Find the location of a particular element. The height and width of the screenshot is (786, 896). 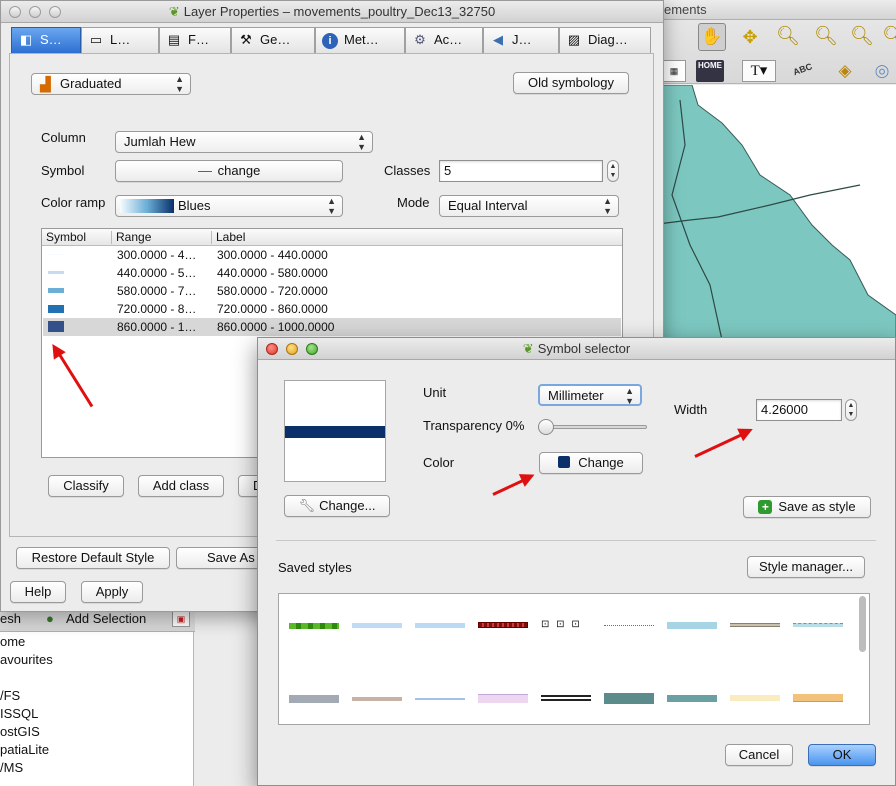

table-row: 580.0000 - 7… 580.0000 - 720.0000 is located at coordinates (332, 291).